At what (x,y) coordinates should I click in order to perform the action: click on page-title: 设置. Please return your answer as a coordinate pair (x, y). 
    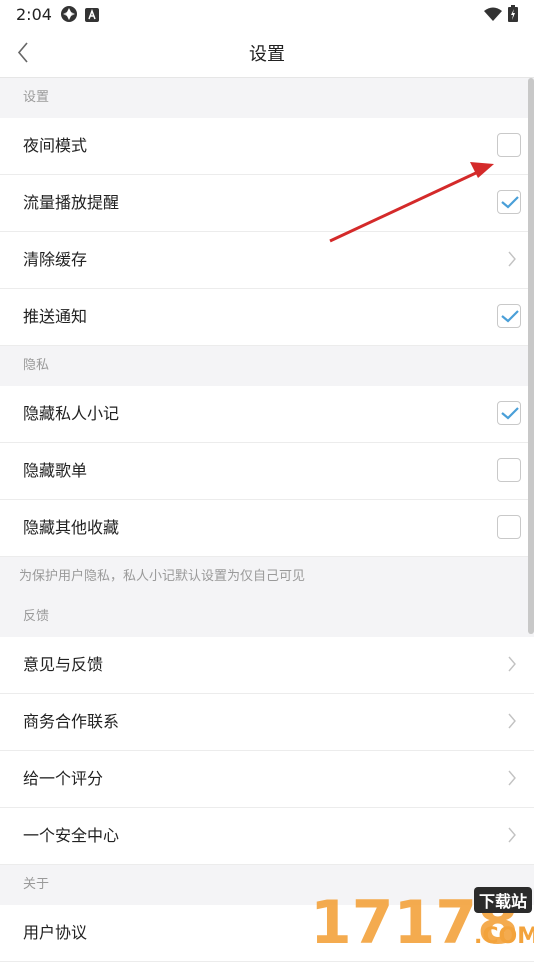
    Looking at the image, I should click on (267, 54).